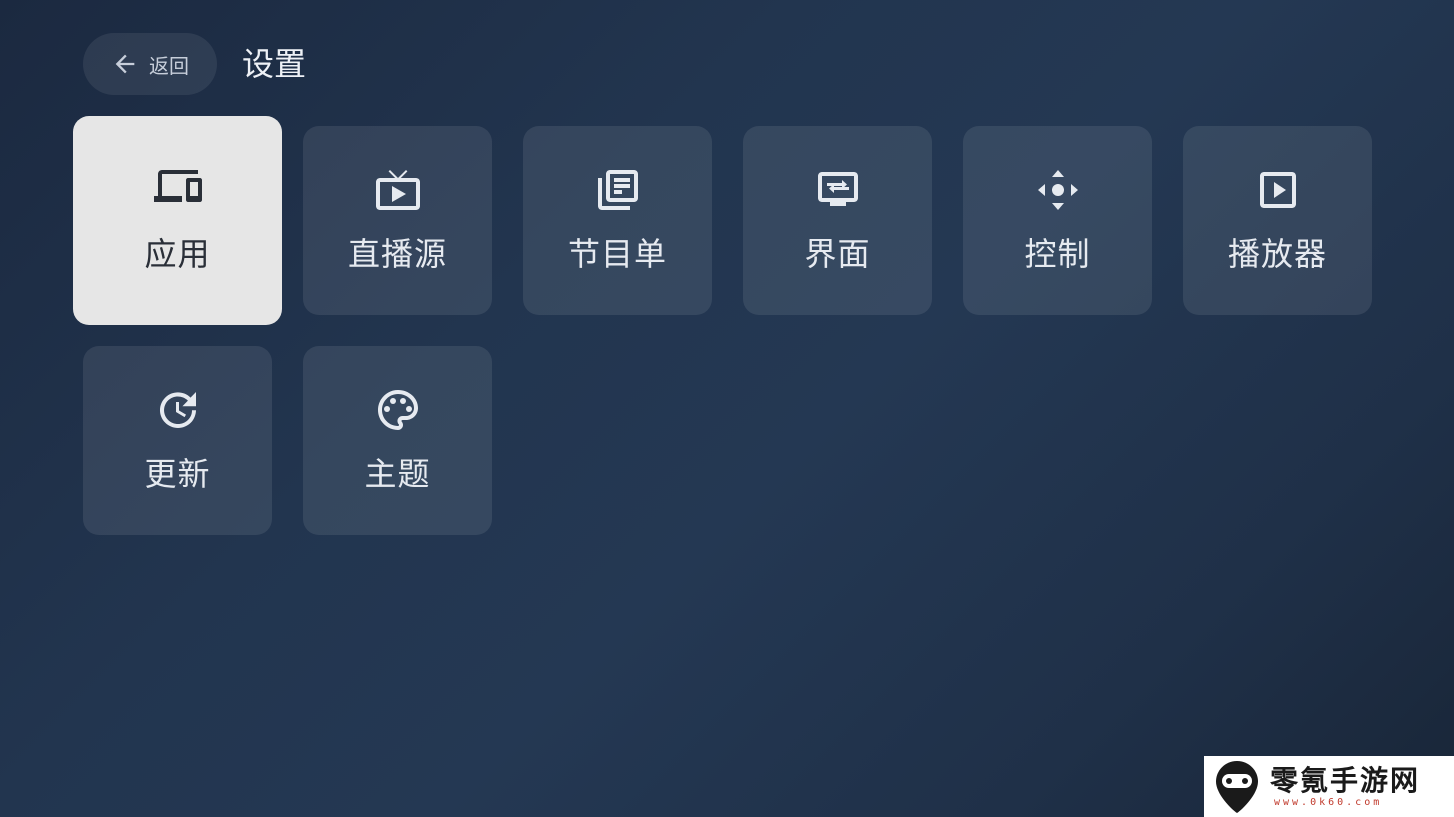 This screenshot has height=817, width=1454. What do you see at coordinates (177, 220) in the screenshot?
I see `tile-app: 应用` at bounding box center [177, 220].